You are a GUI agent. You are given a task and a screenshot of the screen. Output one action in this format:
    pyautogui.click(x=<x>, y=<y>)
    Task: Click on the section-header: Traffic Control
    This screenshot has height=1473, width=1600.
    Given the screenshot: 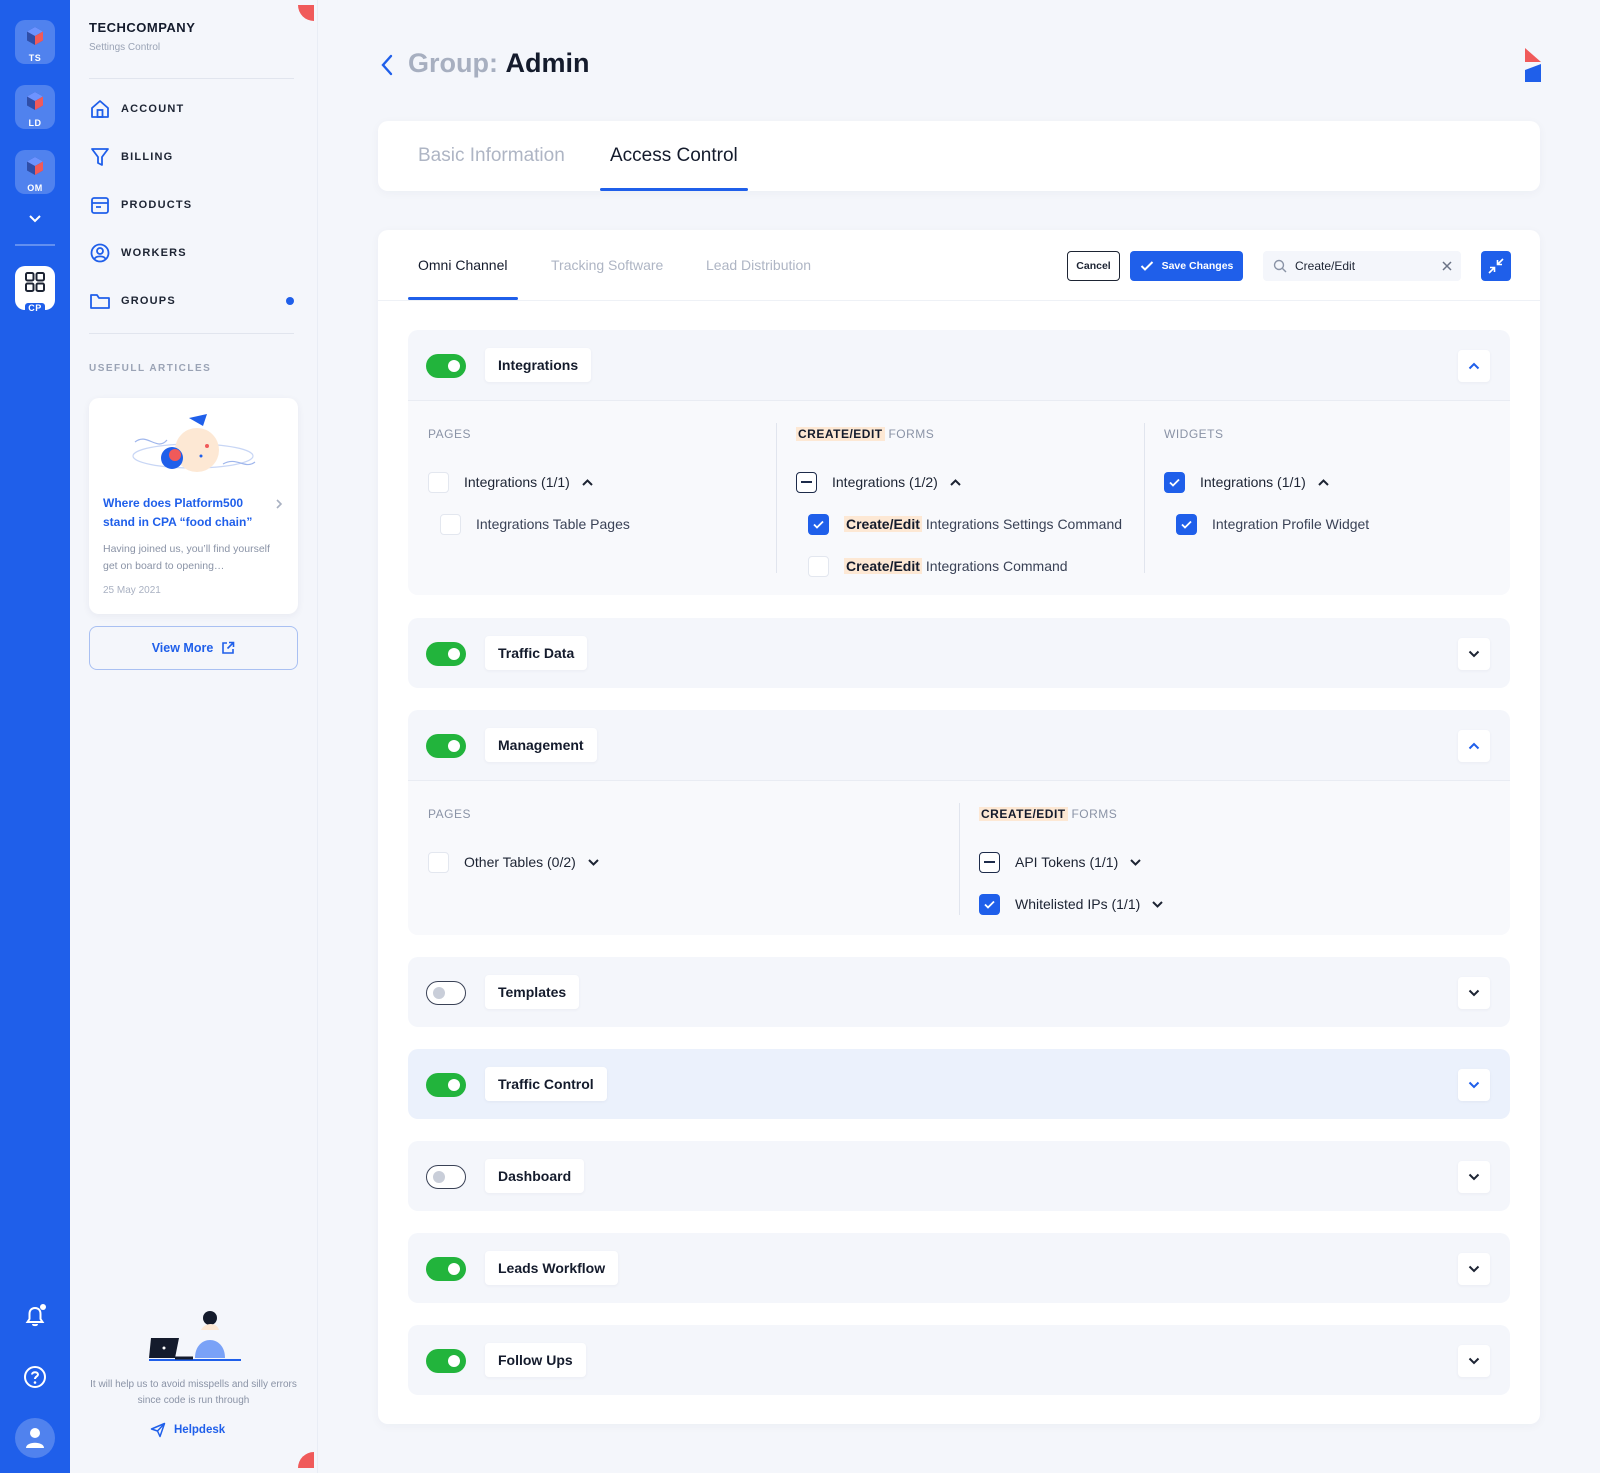 What is the action you would take?
    pyautogui.click(x=959, y=1084)
    